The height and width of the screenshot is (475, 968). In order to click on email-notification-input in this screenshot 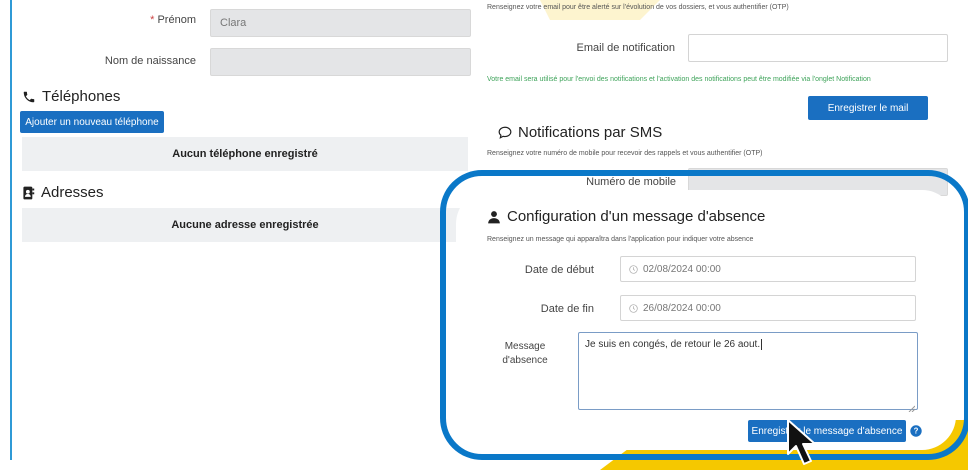, I will do `click(818, 48)`.